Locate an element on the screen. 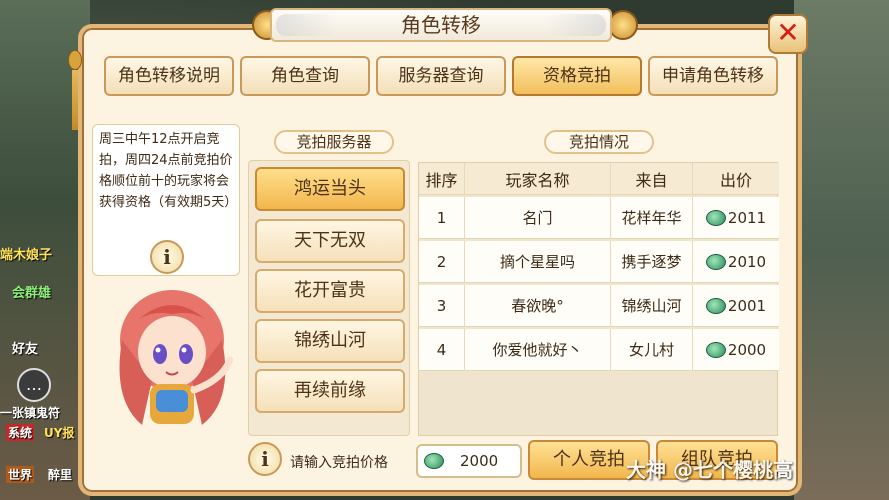 The width and height of the screenshot is (889, 500). table-row: 4 你爱他就好丶 女儿村 2000 is located at coordinates (599, 350).